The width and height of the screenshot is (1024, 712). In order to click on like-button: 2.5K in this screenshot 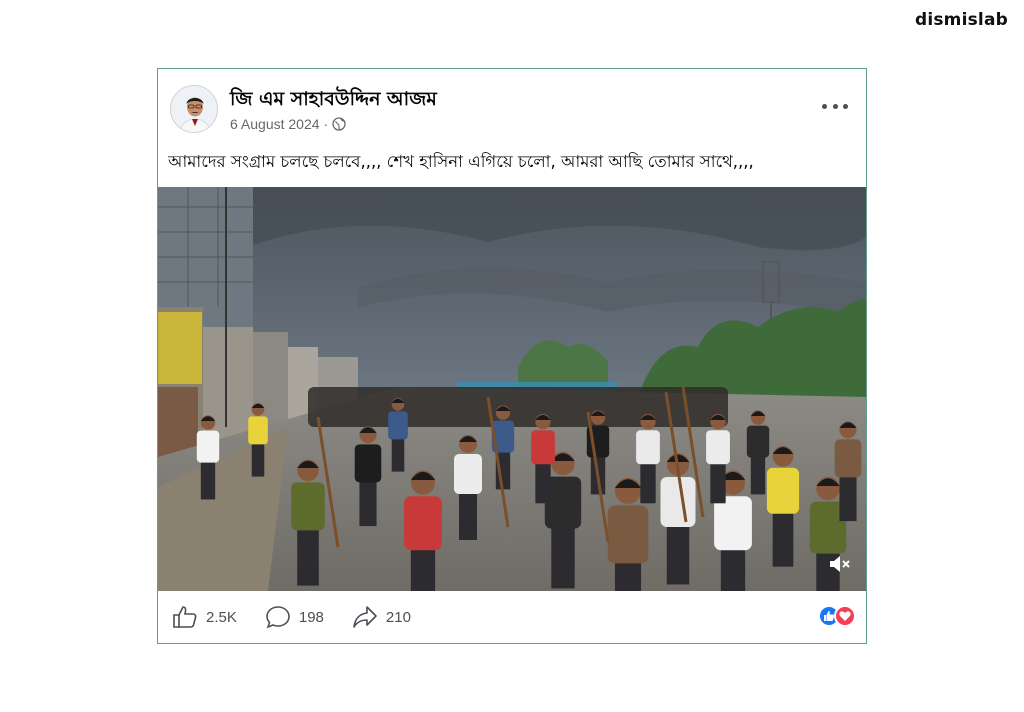, I will do `click(204, 617)`.